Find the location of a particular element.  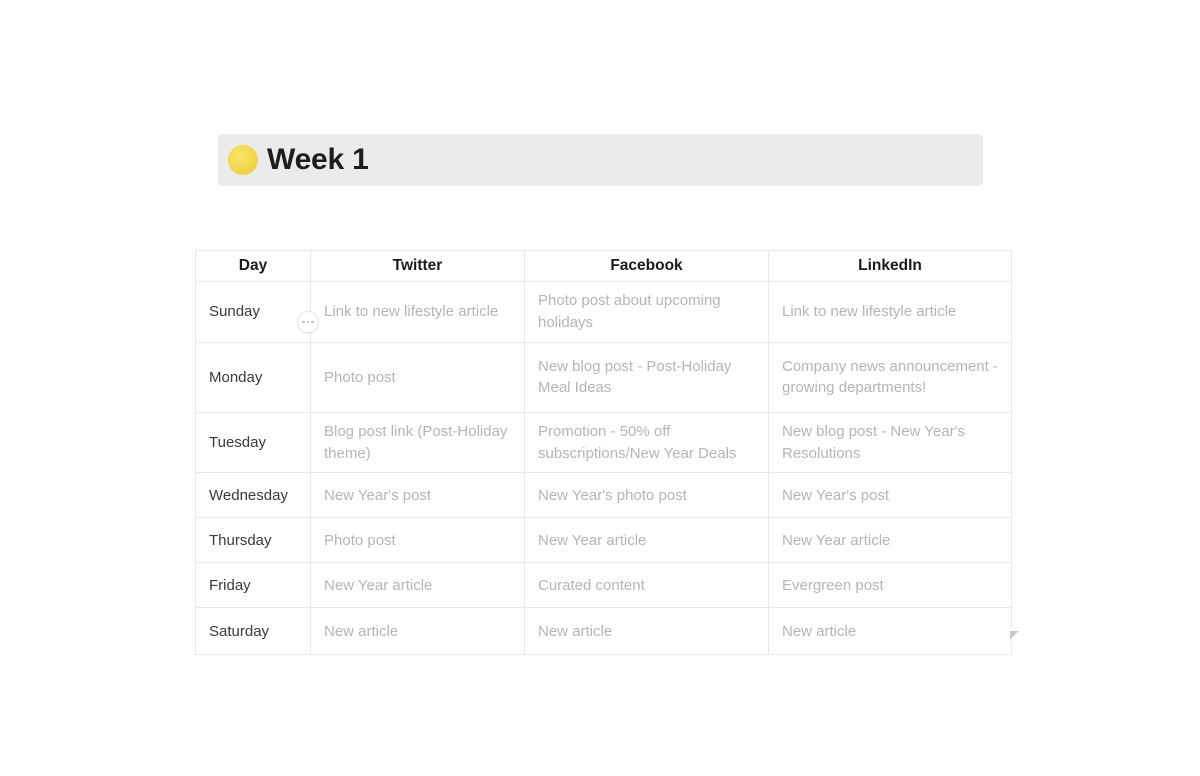

yellow-circle-icon is located at coordinates (243, 160).